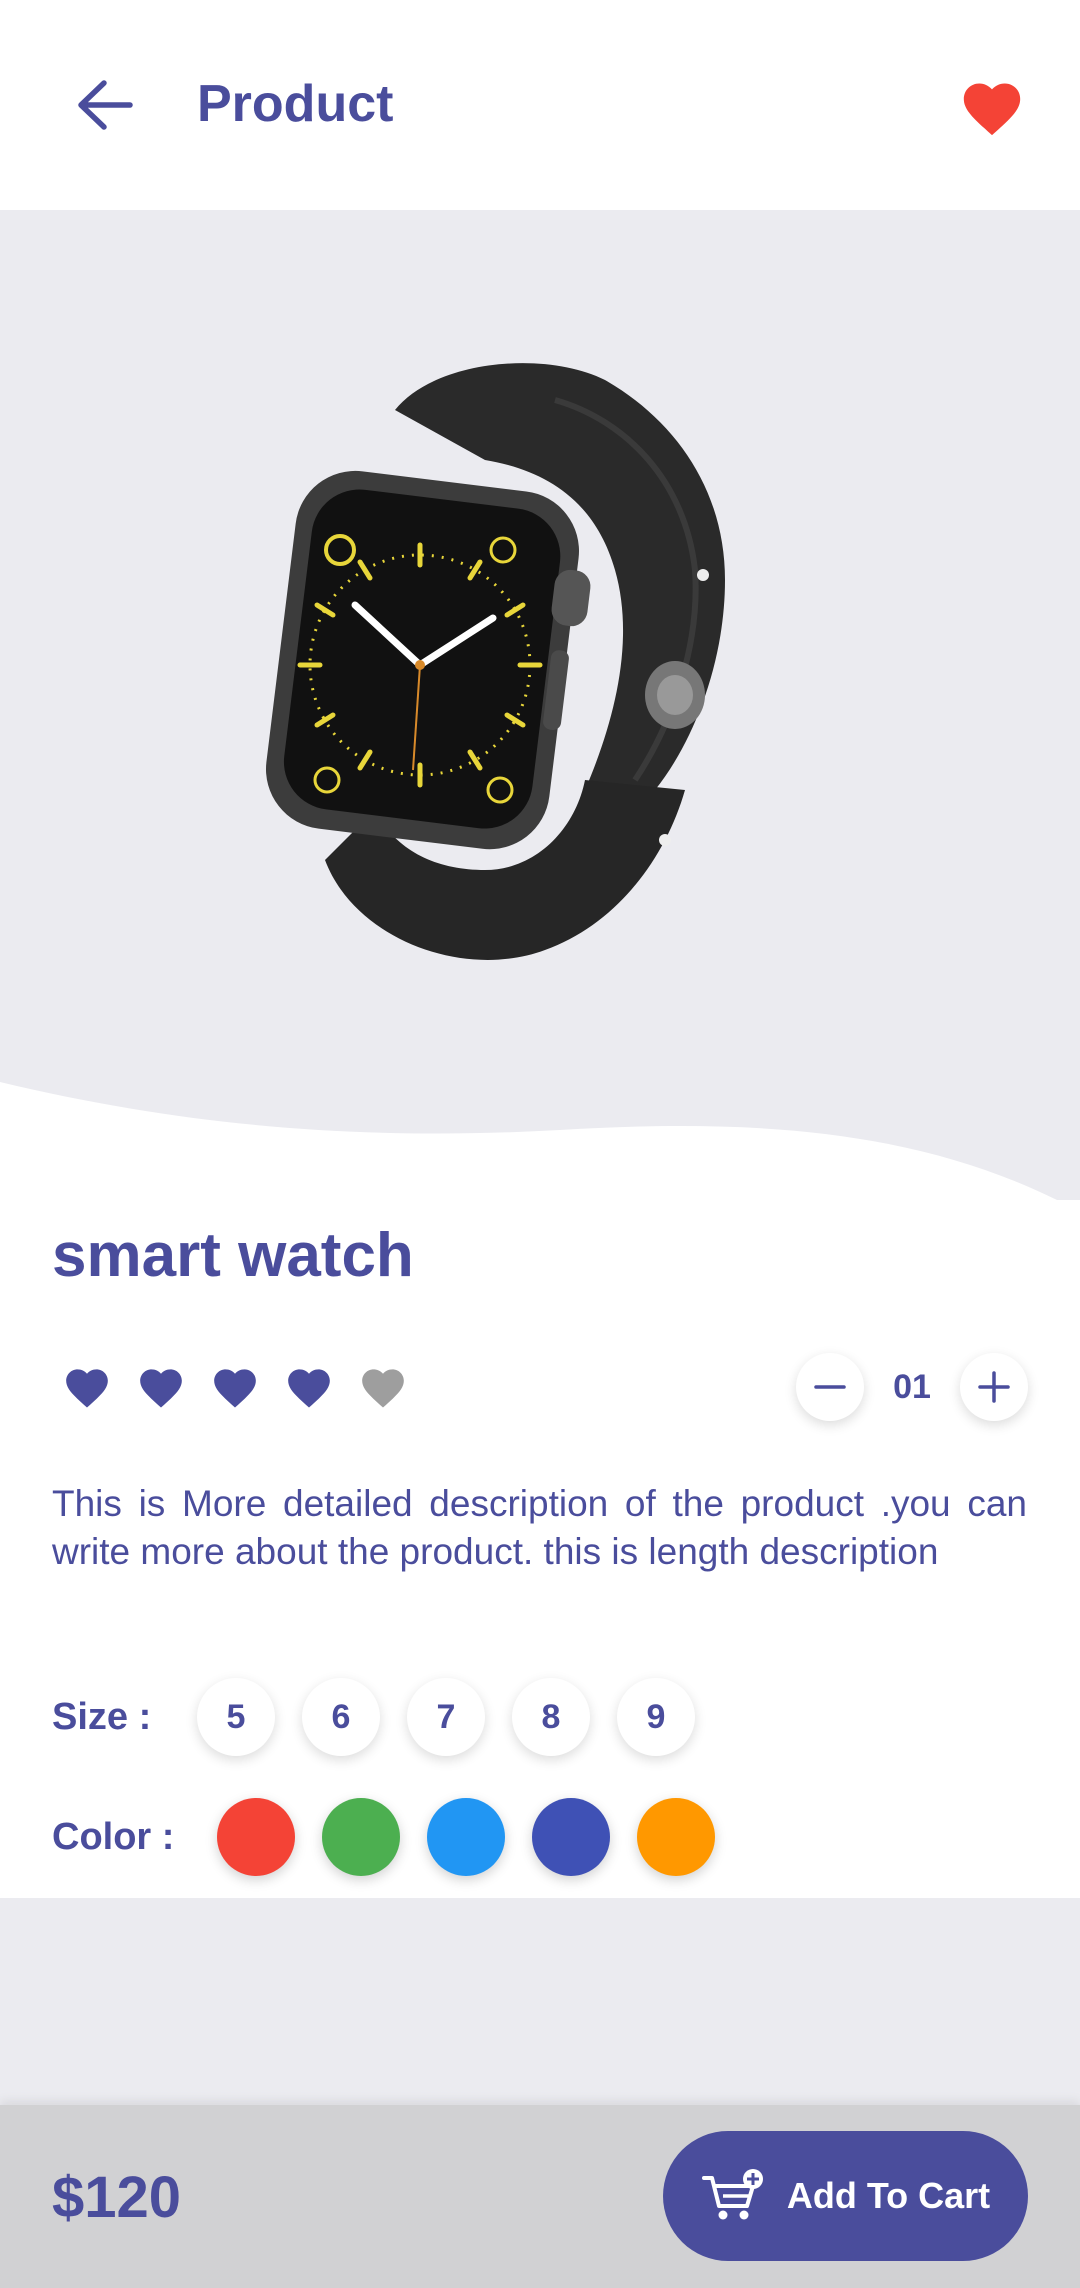 The width and height of the screenshot is (1080, 2288). What do you see at coordinates (992, 109) in the screenshot?
I see `heart-icon` at bounding box center [992, 109].